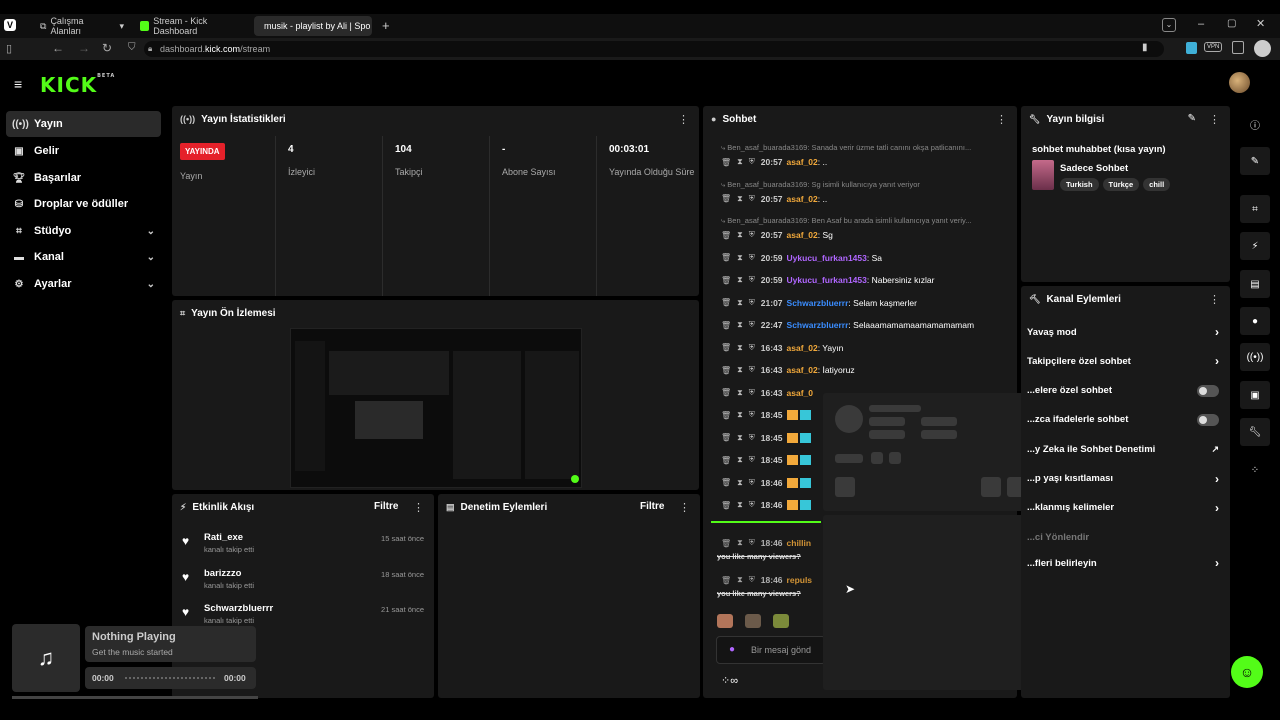 Image resolution: width=1280 pixels, height=720 pixels. Describe the element at coordinates (1255, 246) in the screenshot. I see `bolt-icon: ⚡︎` at that location.